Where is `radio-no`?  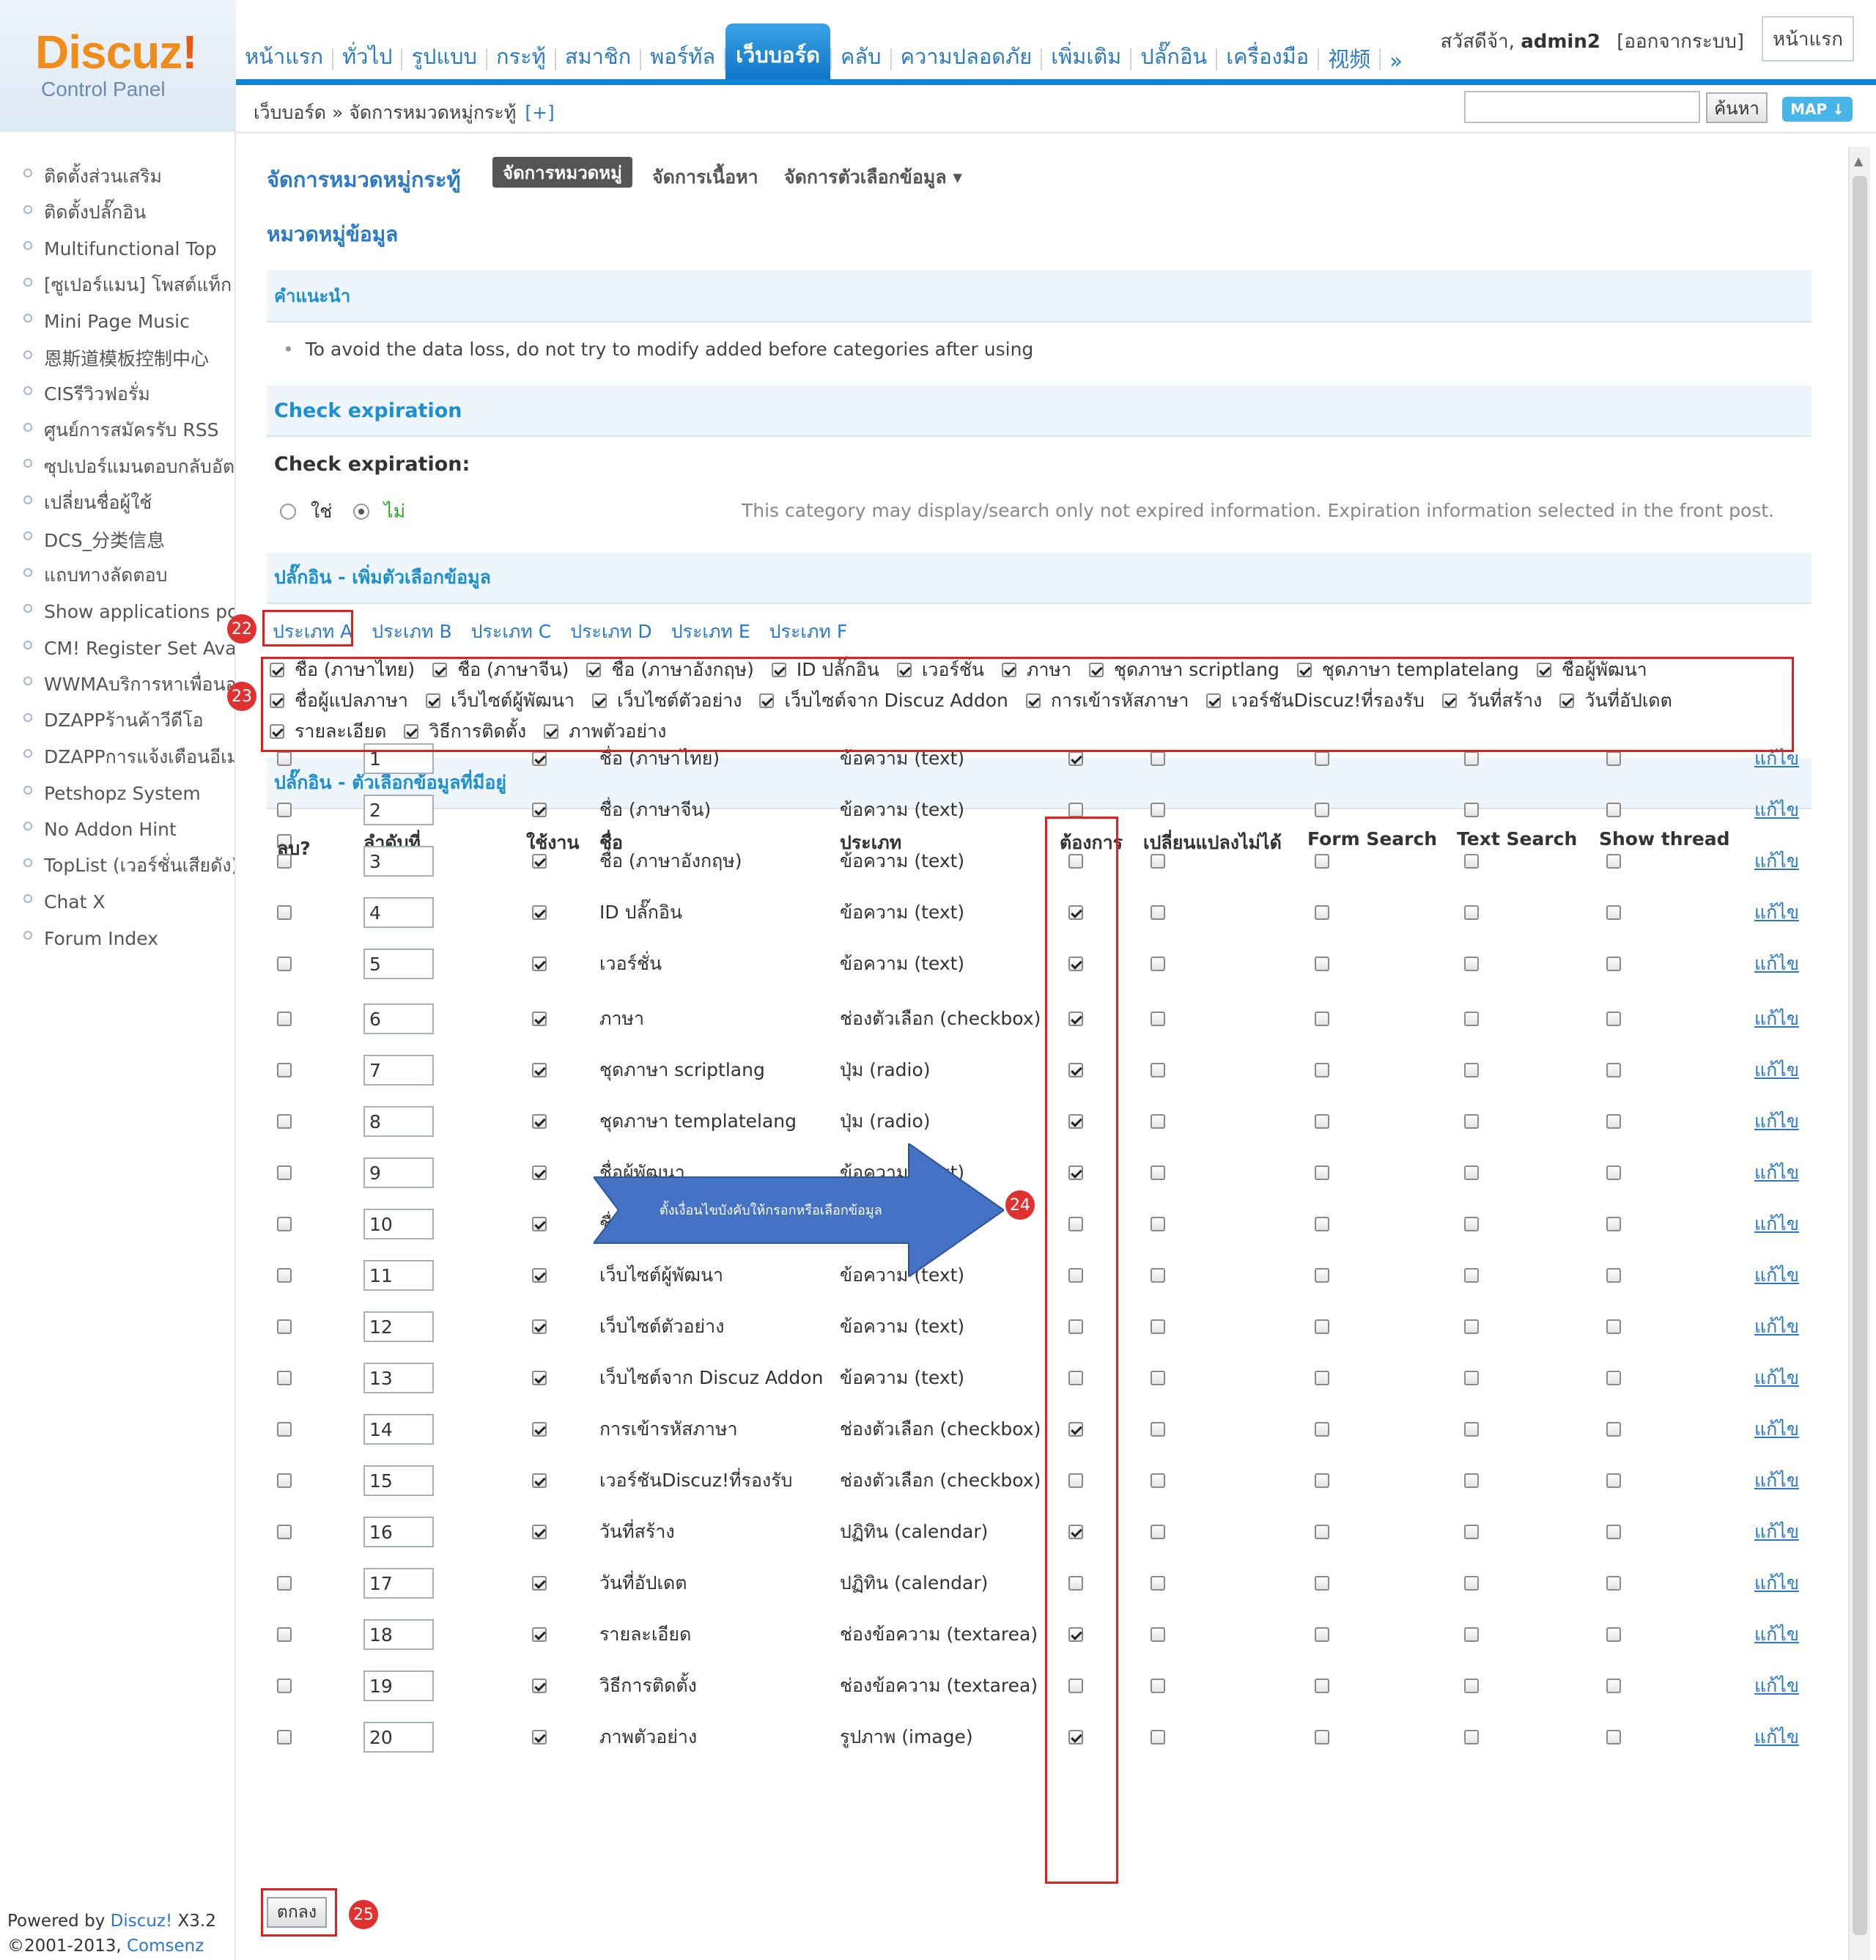 radio-no is located at coordinates (361, 512).